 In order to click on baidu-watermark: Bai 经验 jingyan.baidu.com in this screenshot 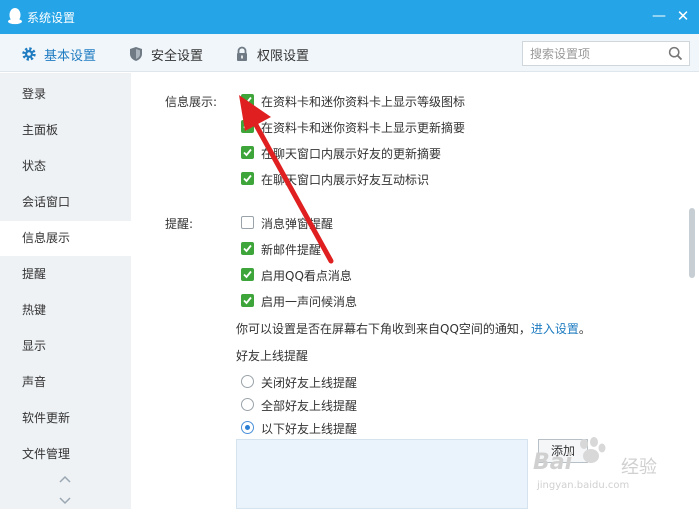, I will do `click(603, 466)`.